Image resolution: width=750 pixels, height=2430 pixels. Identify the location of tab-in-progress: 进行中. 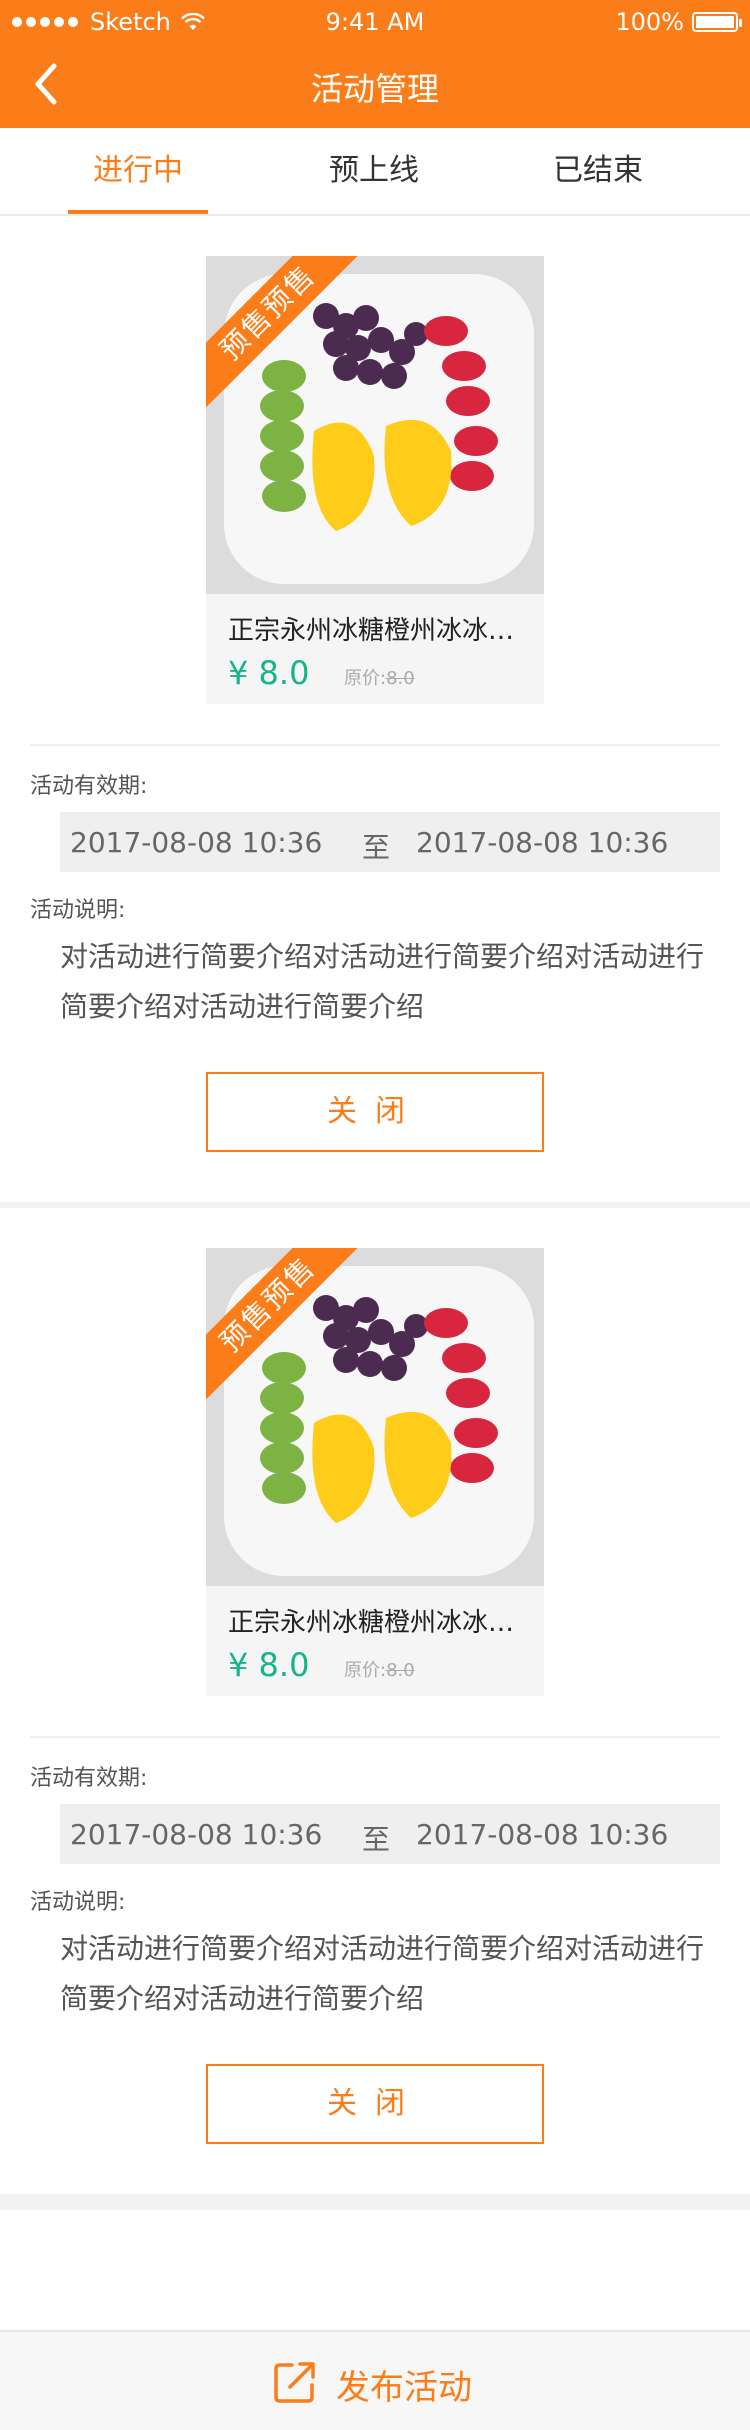
(138, 171).